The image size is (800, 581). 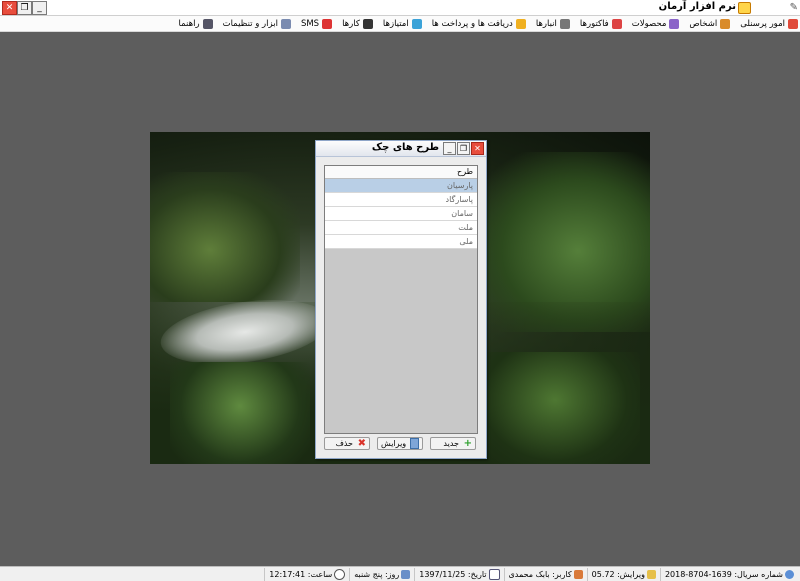 What do you see at coordinates (789, 574) in the screenshot?
I see `globe-icon` at bounding box center [789, 574].